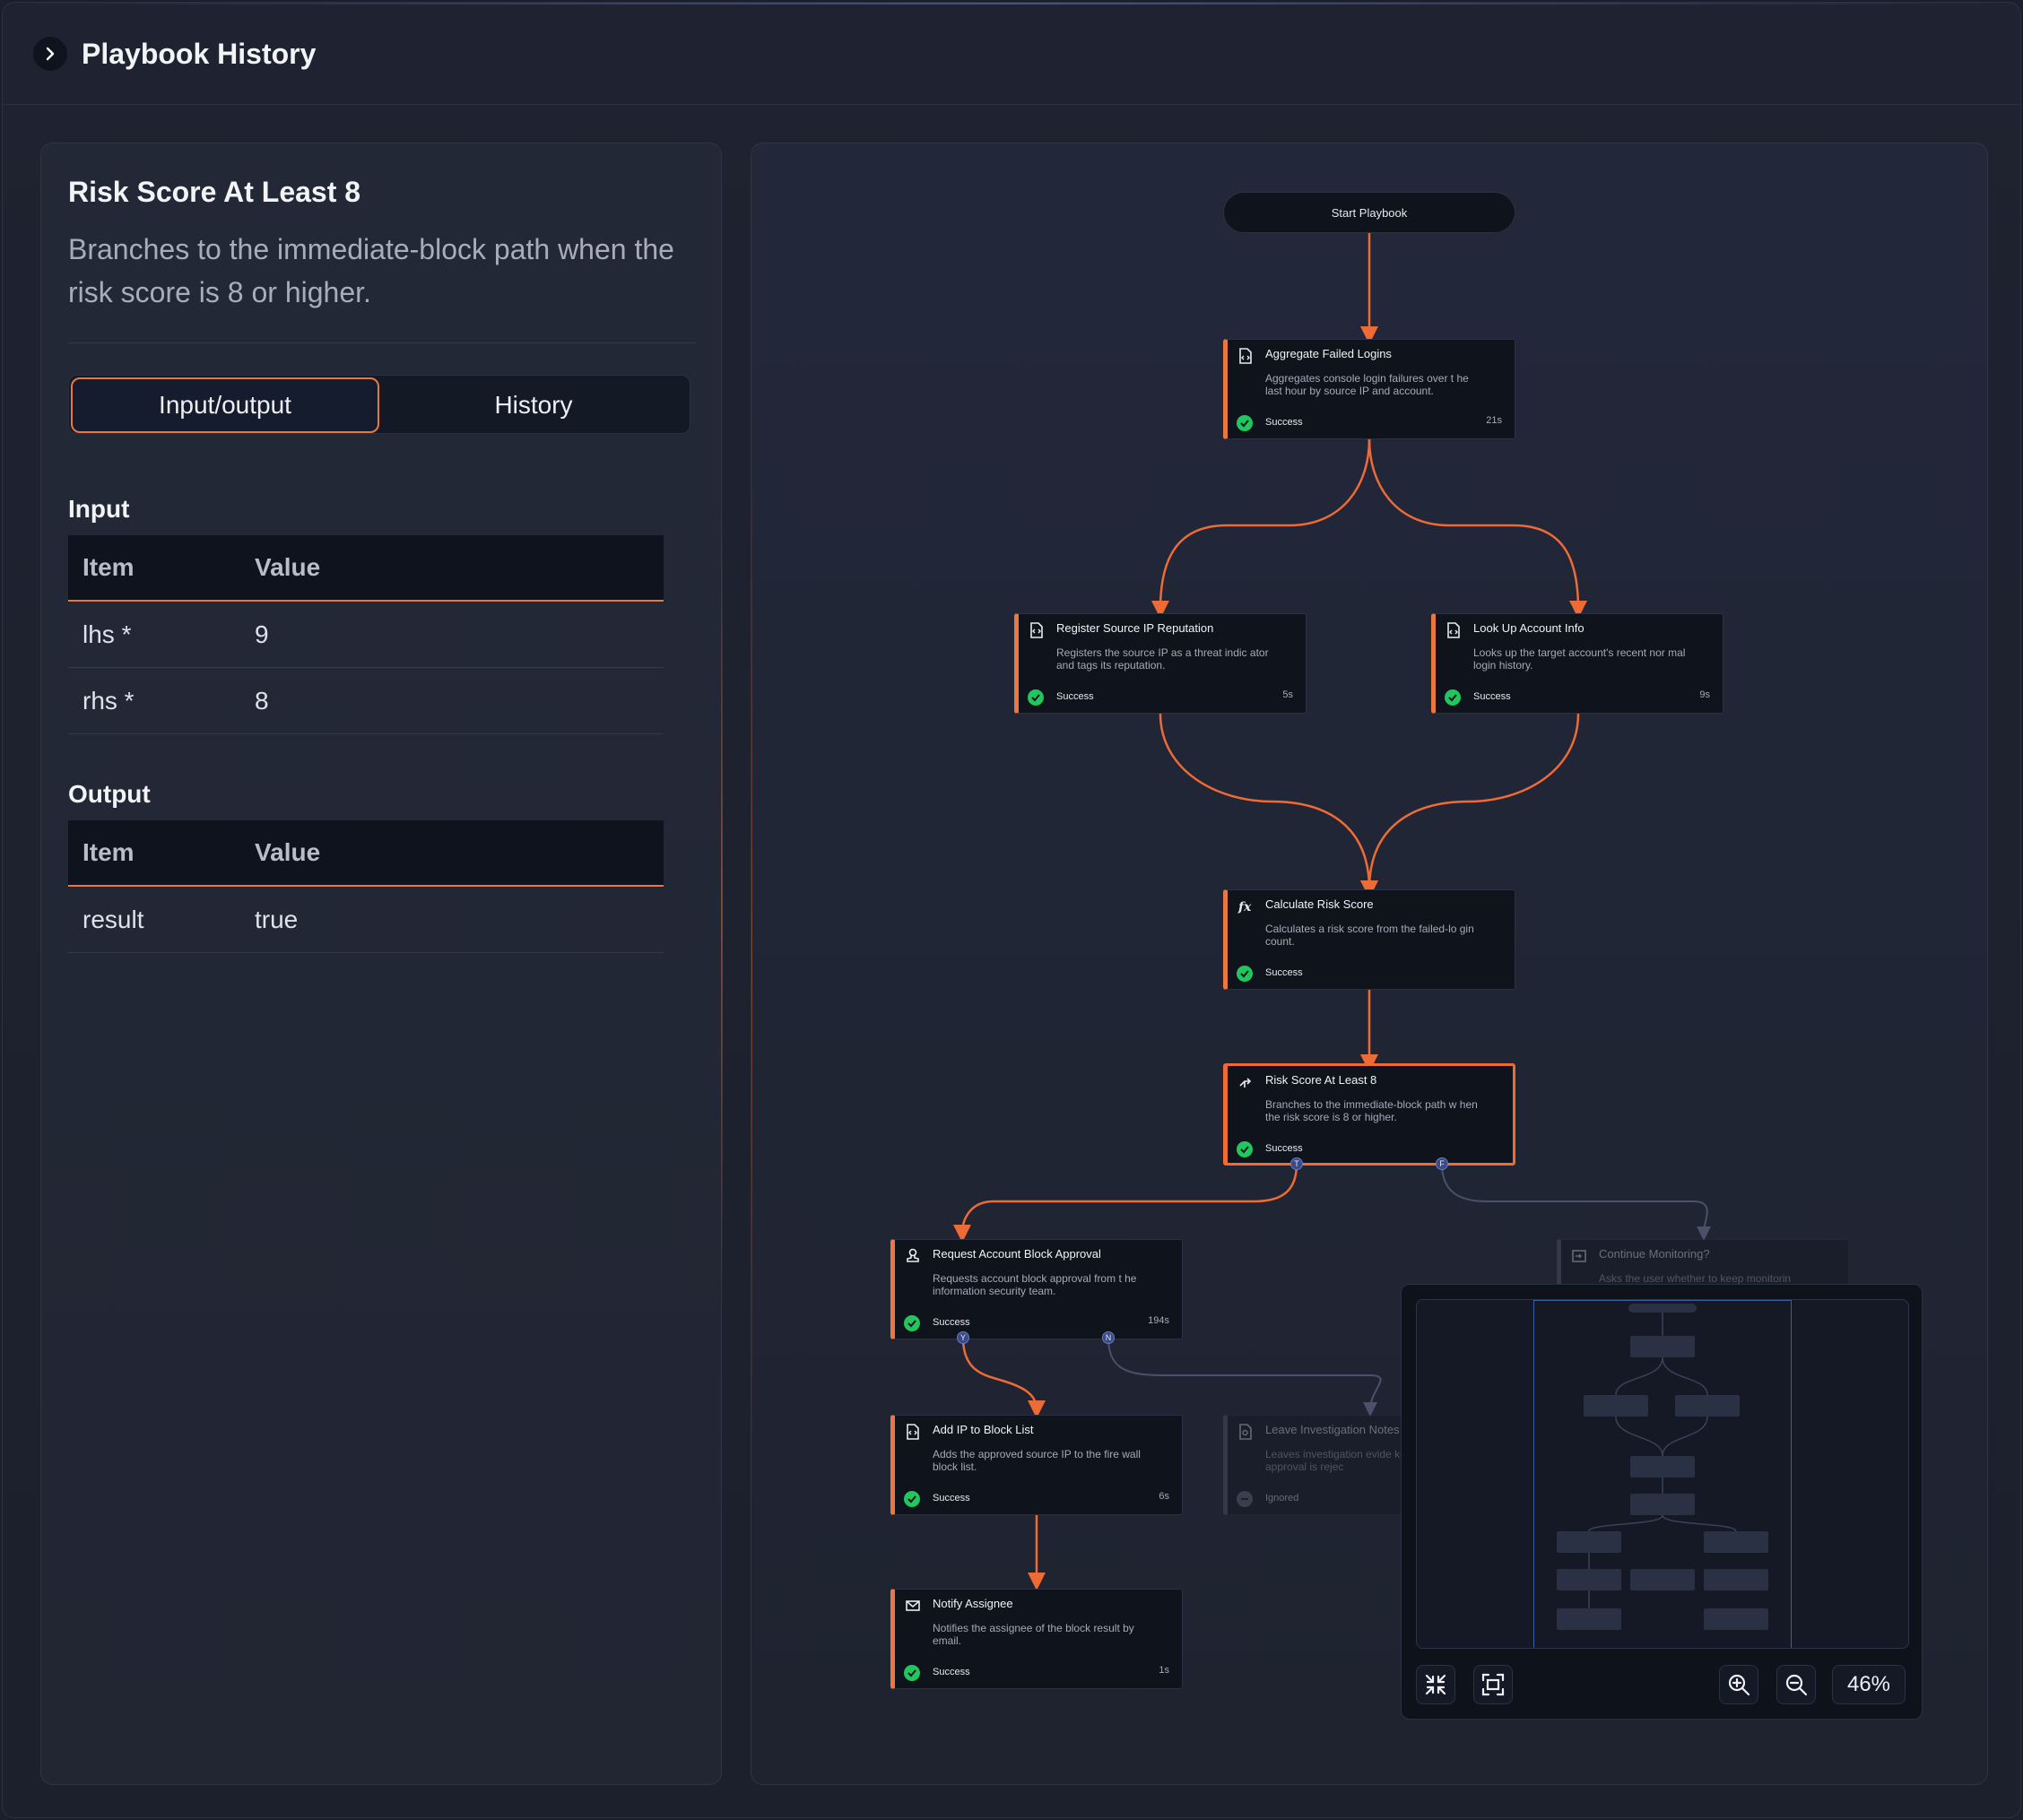 This screenshot has width=2023, height=1820. I want to click on row-item: rhs *, so click(108, 700).